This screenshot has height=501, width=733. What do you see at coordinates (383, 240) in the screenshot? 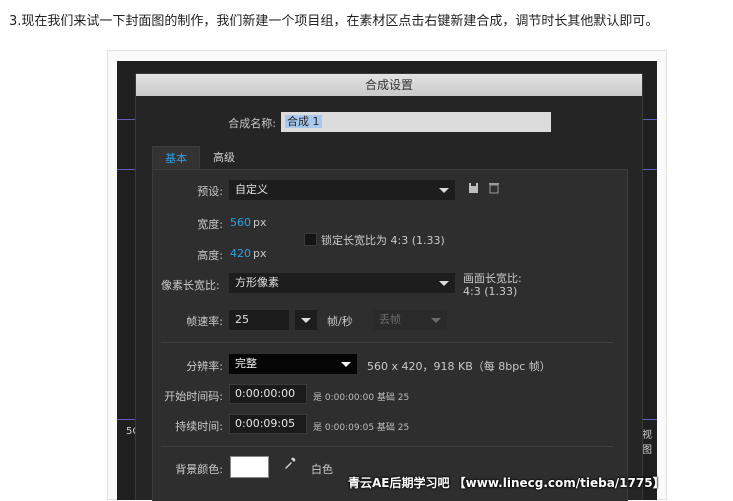
I see `lock-aspect-label: 锁定长宽比为 4:3 (1.33)` at bounding box center [383, 240].